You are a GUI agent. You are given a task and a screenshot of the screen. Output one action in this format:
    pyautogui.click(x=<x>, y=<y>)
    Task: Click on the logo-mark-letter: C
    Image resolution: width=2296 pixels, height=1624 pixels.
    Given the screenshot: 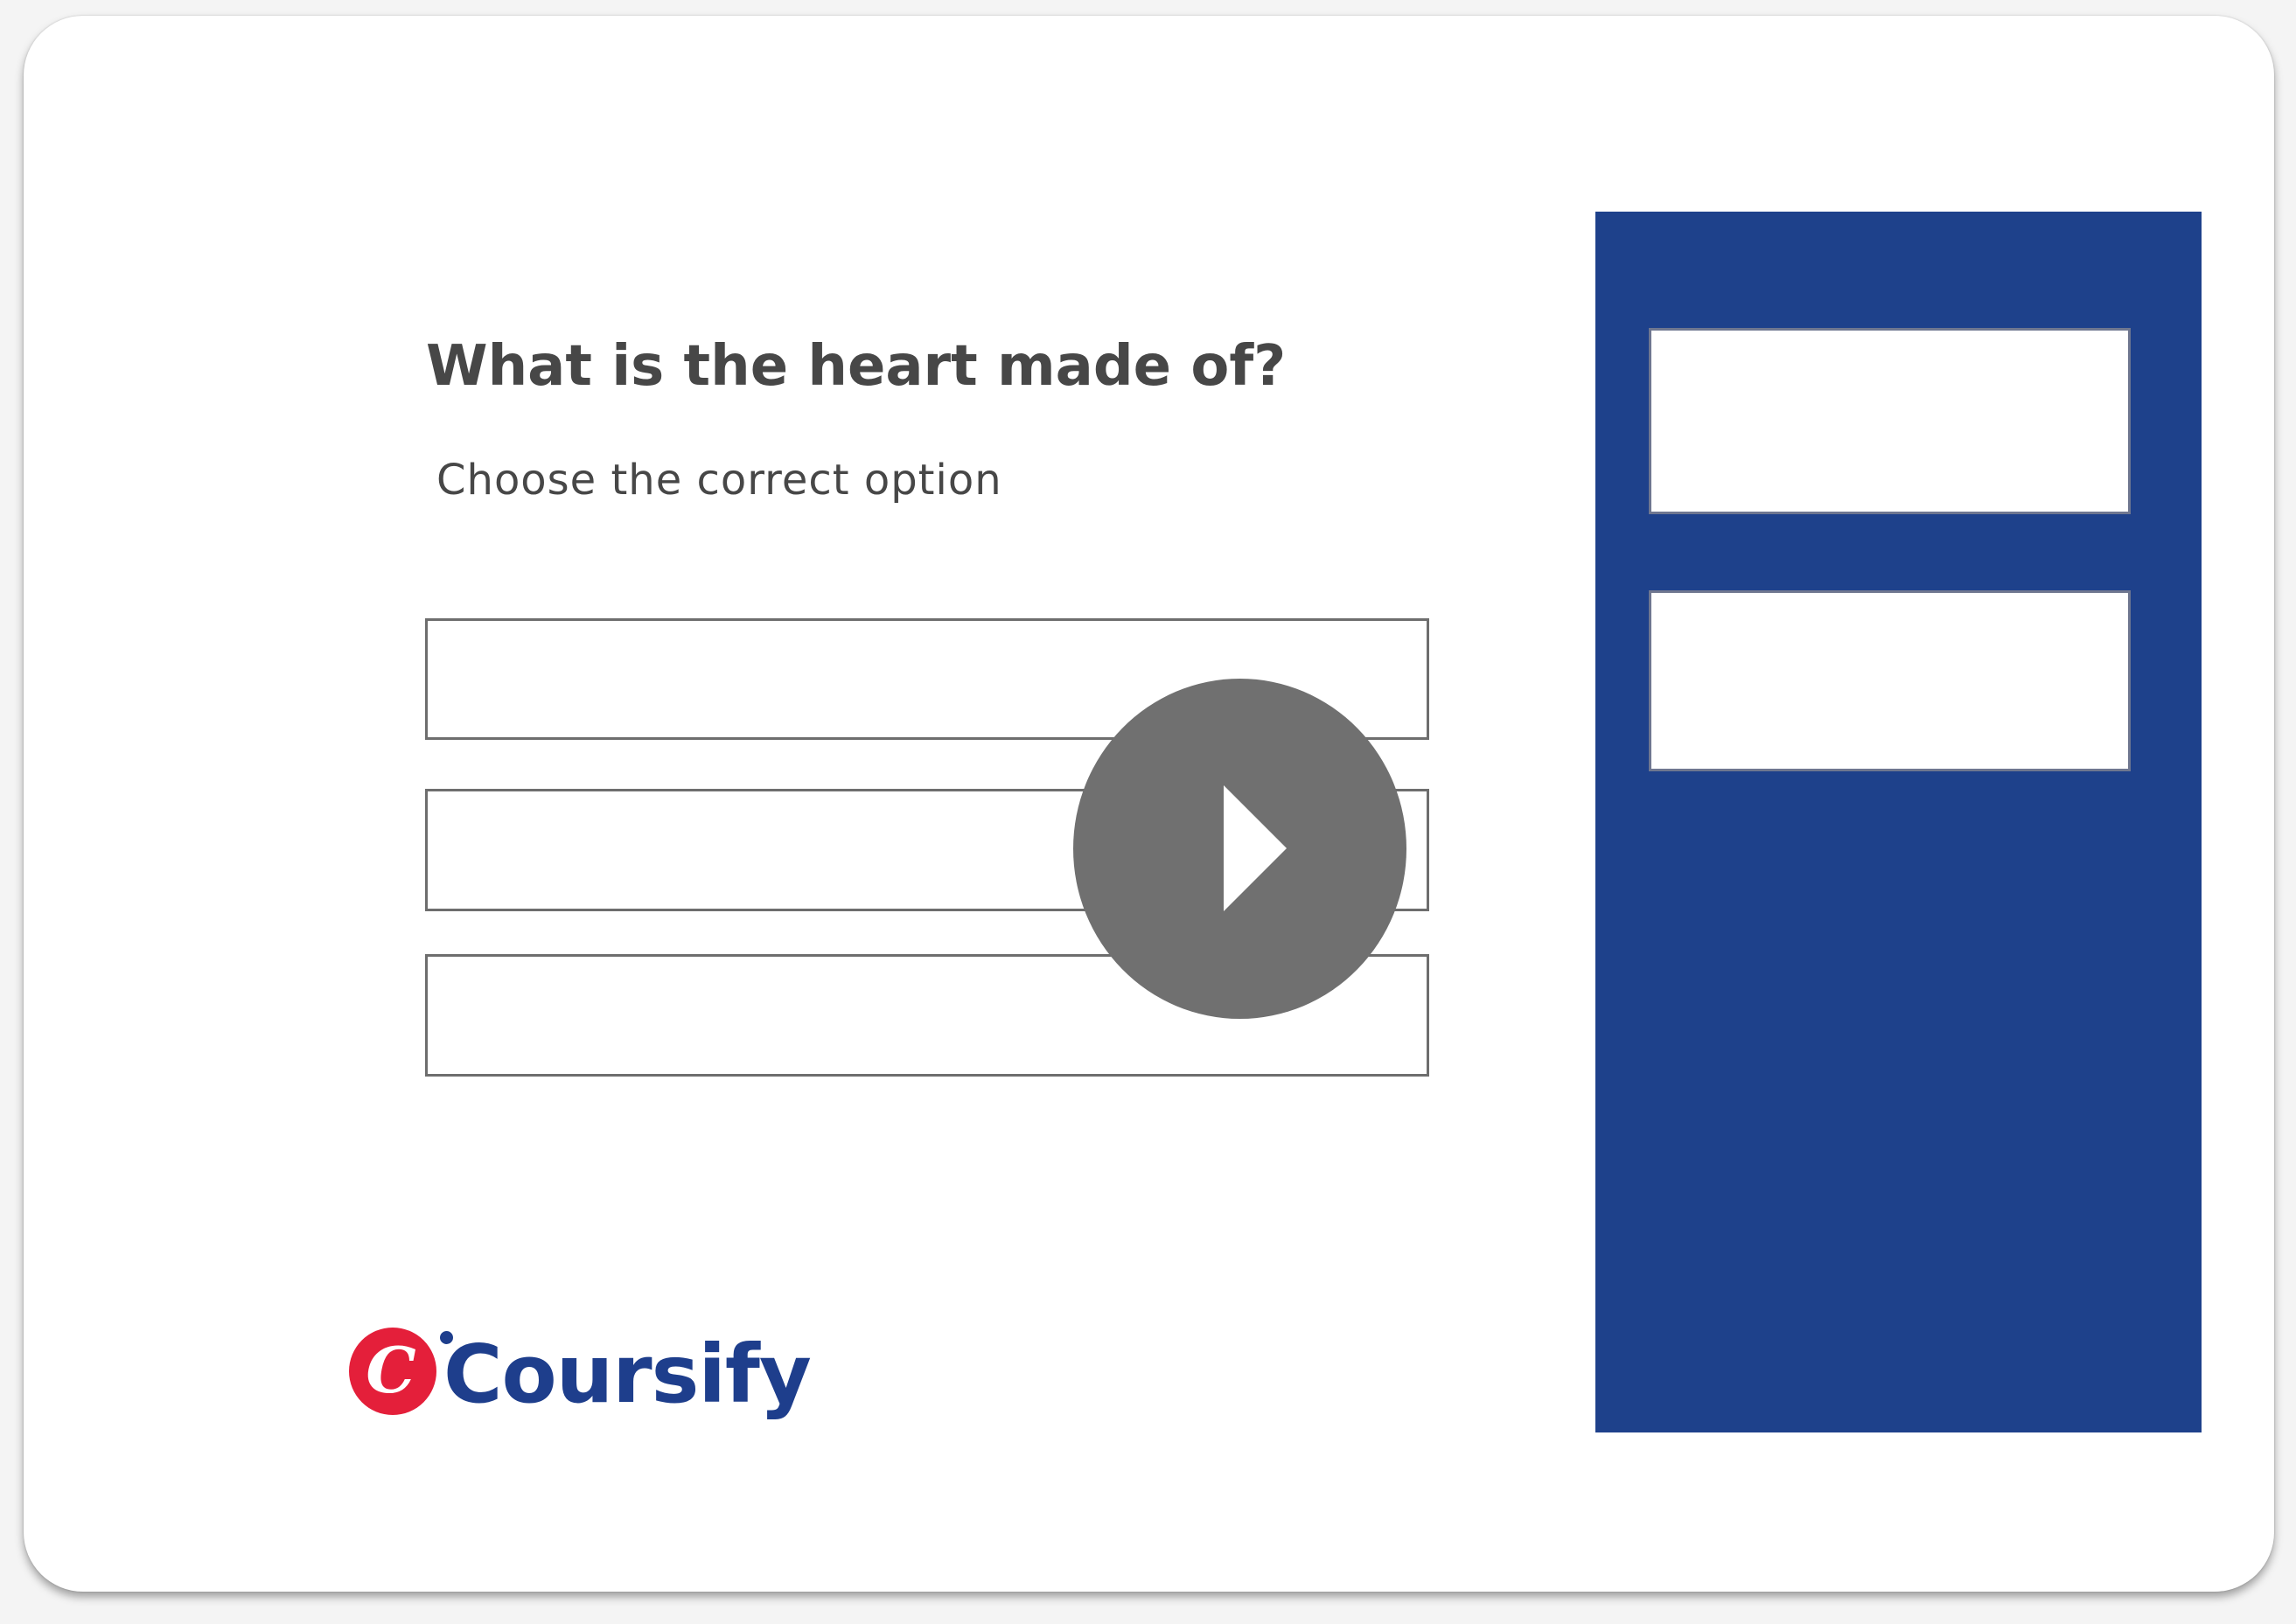 What is the action you would take?
    pyautogui.click(x=390, y=1370)
    